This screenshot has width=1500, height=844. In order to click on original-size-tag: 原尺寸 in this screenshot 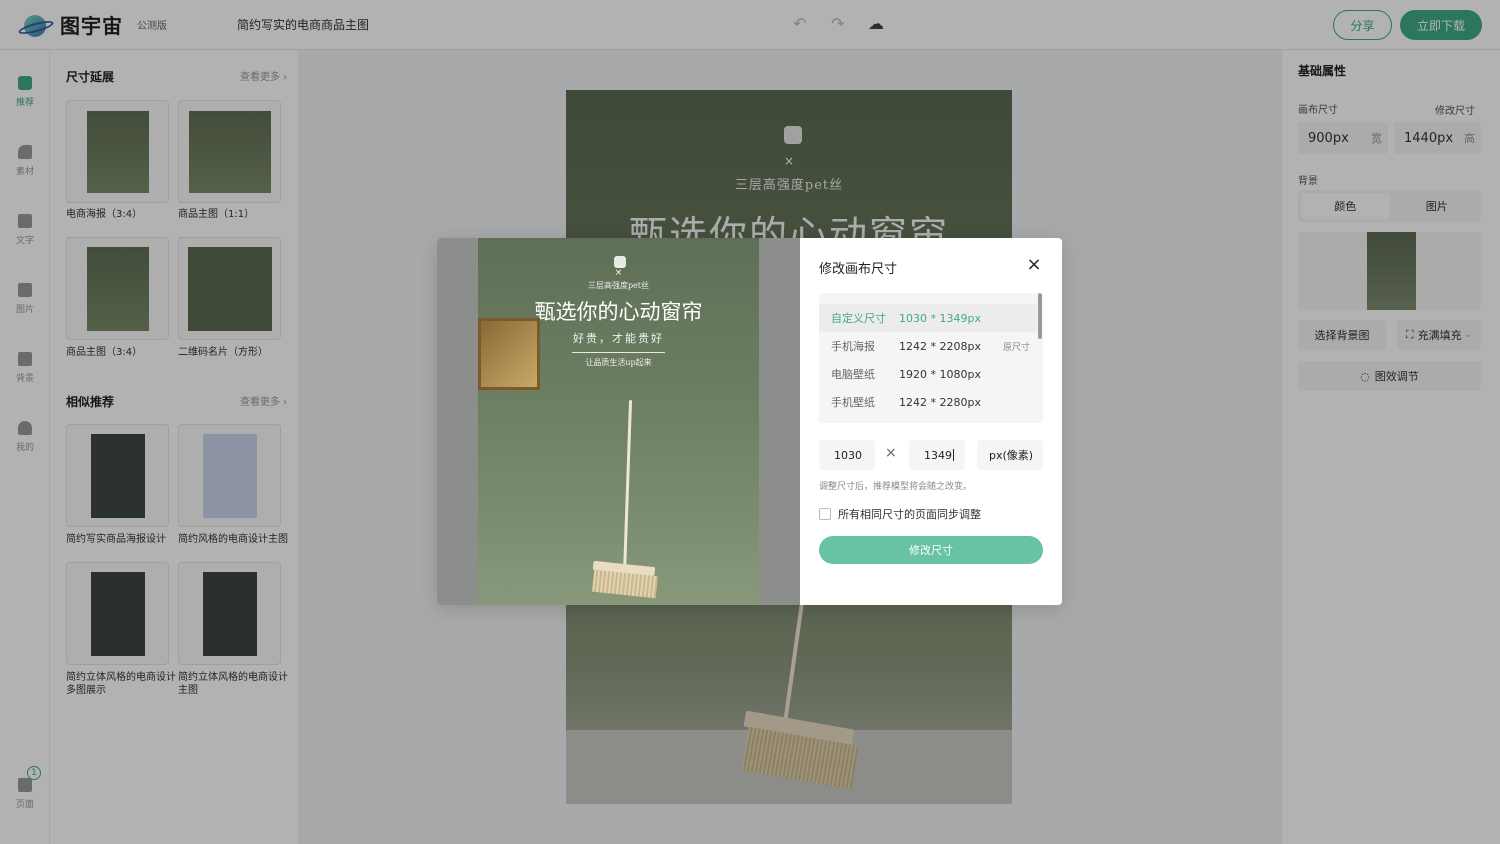, I will do `click(1017, 347)`.